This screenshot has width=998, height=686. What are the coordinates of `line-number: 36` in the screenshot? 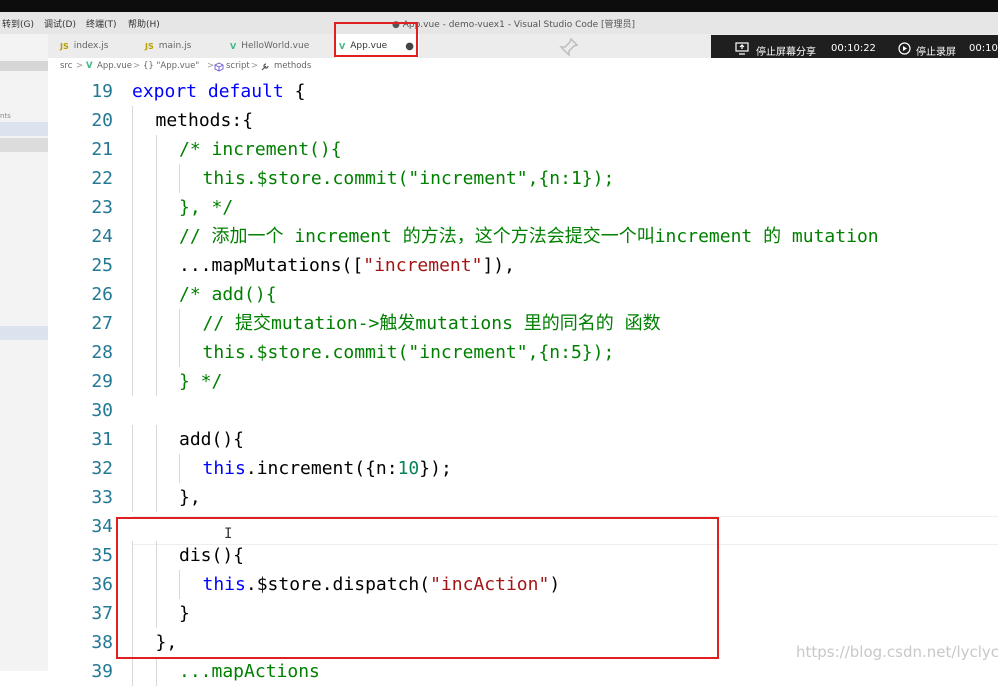 It's located at (102, 584).